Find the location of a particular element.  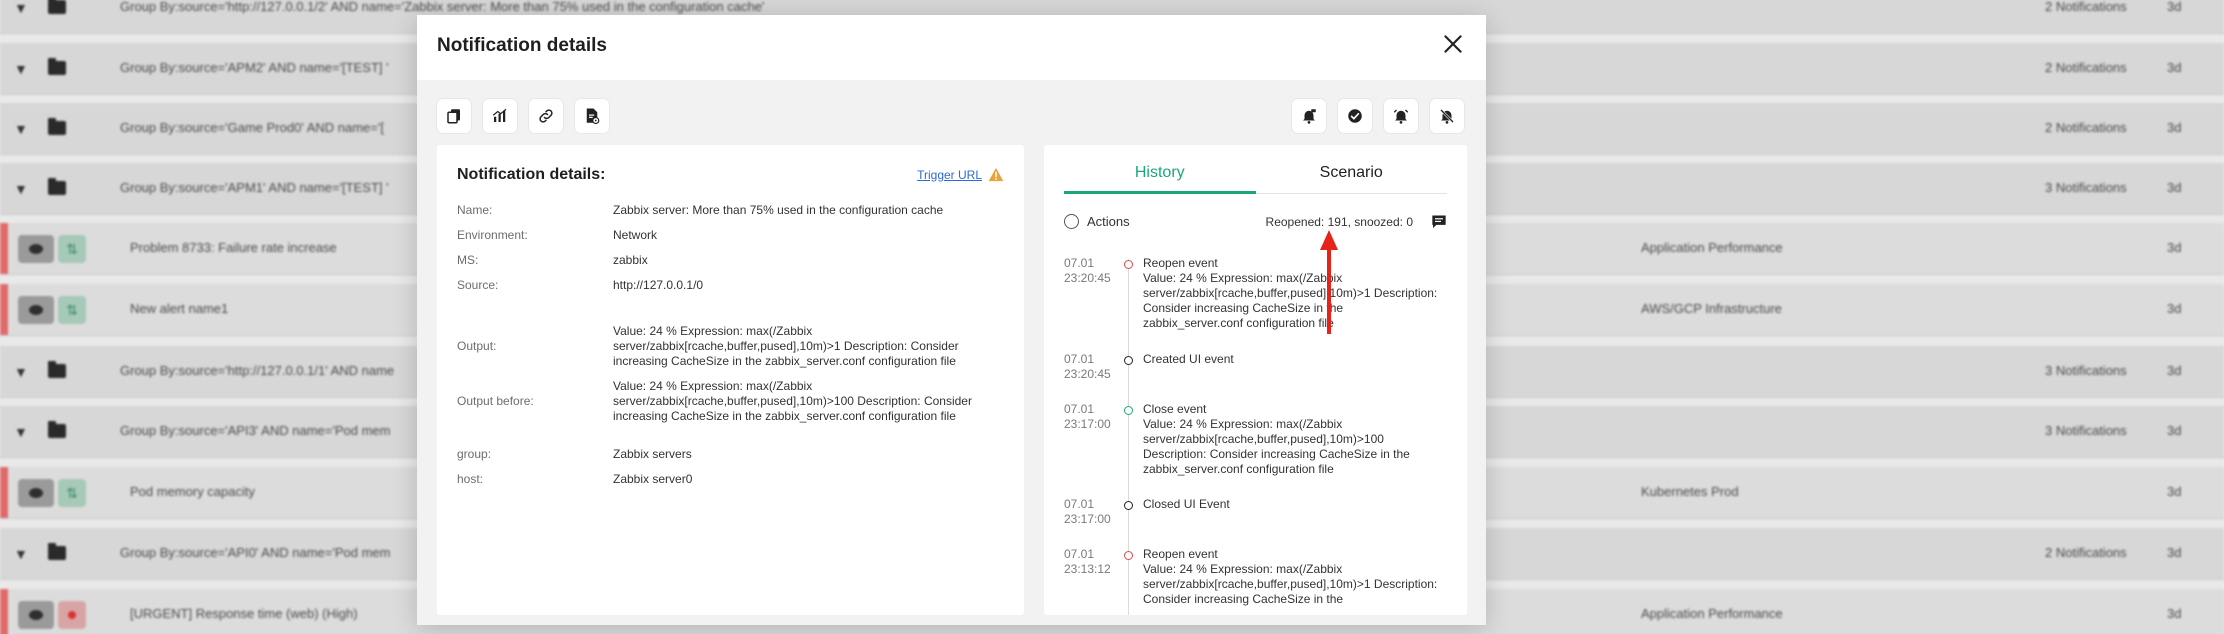

acknowledge-button is located at coordinates (1355, 116).